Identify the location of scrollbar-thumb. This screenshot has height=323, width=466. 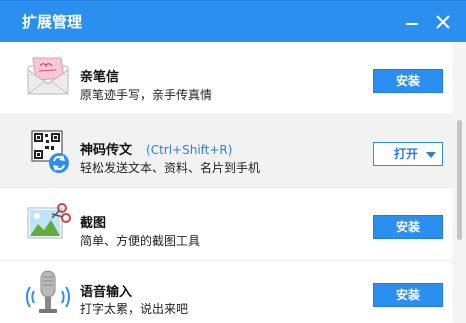
(459, 180).